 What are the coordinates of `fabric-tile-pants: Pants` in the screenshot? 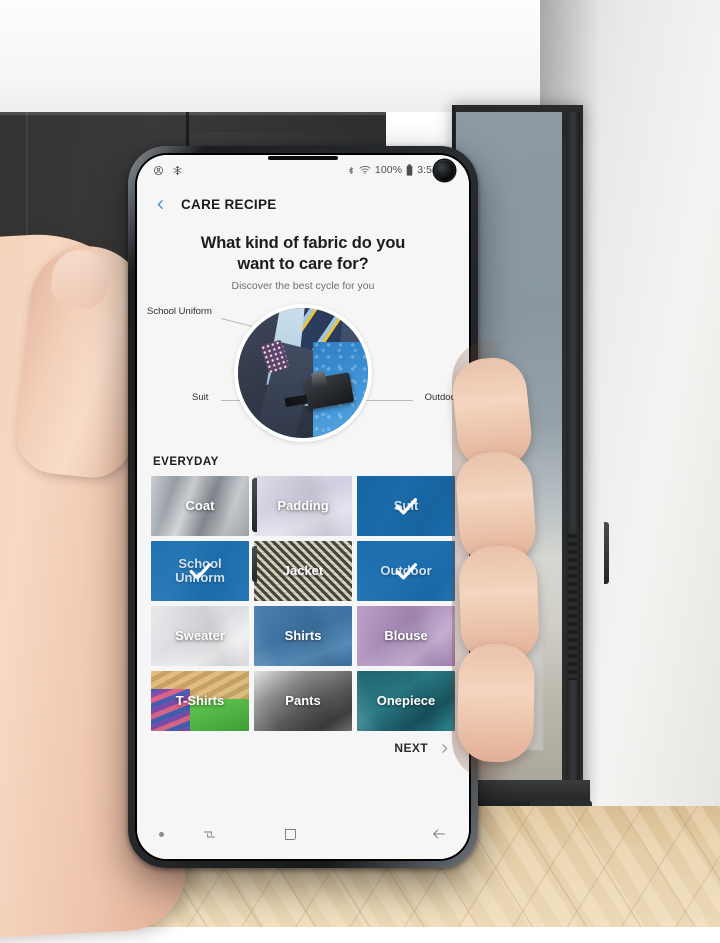 It's located at (303, 701).